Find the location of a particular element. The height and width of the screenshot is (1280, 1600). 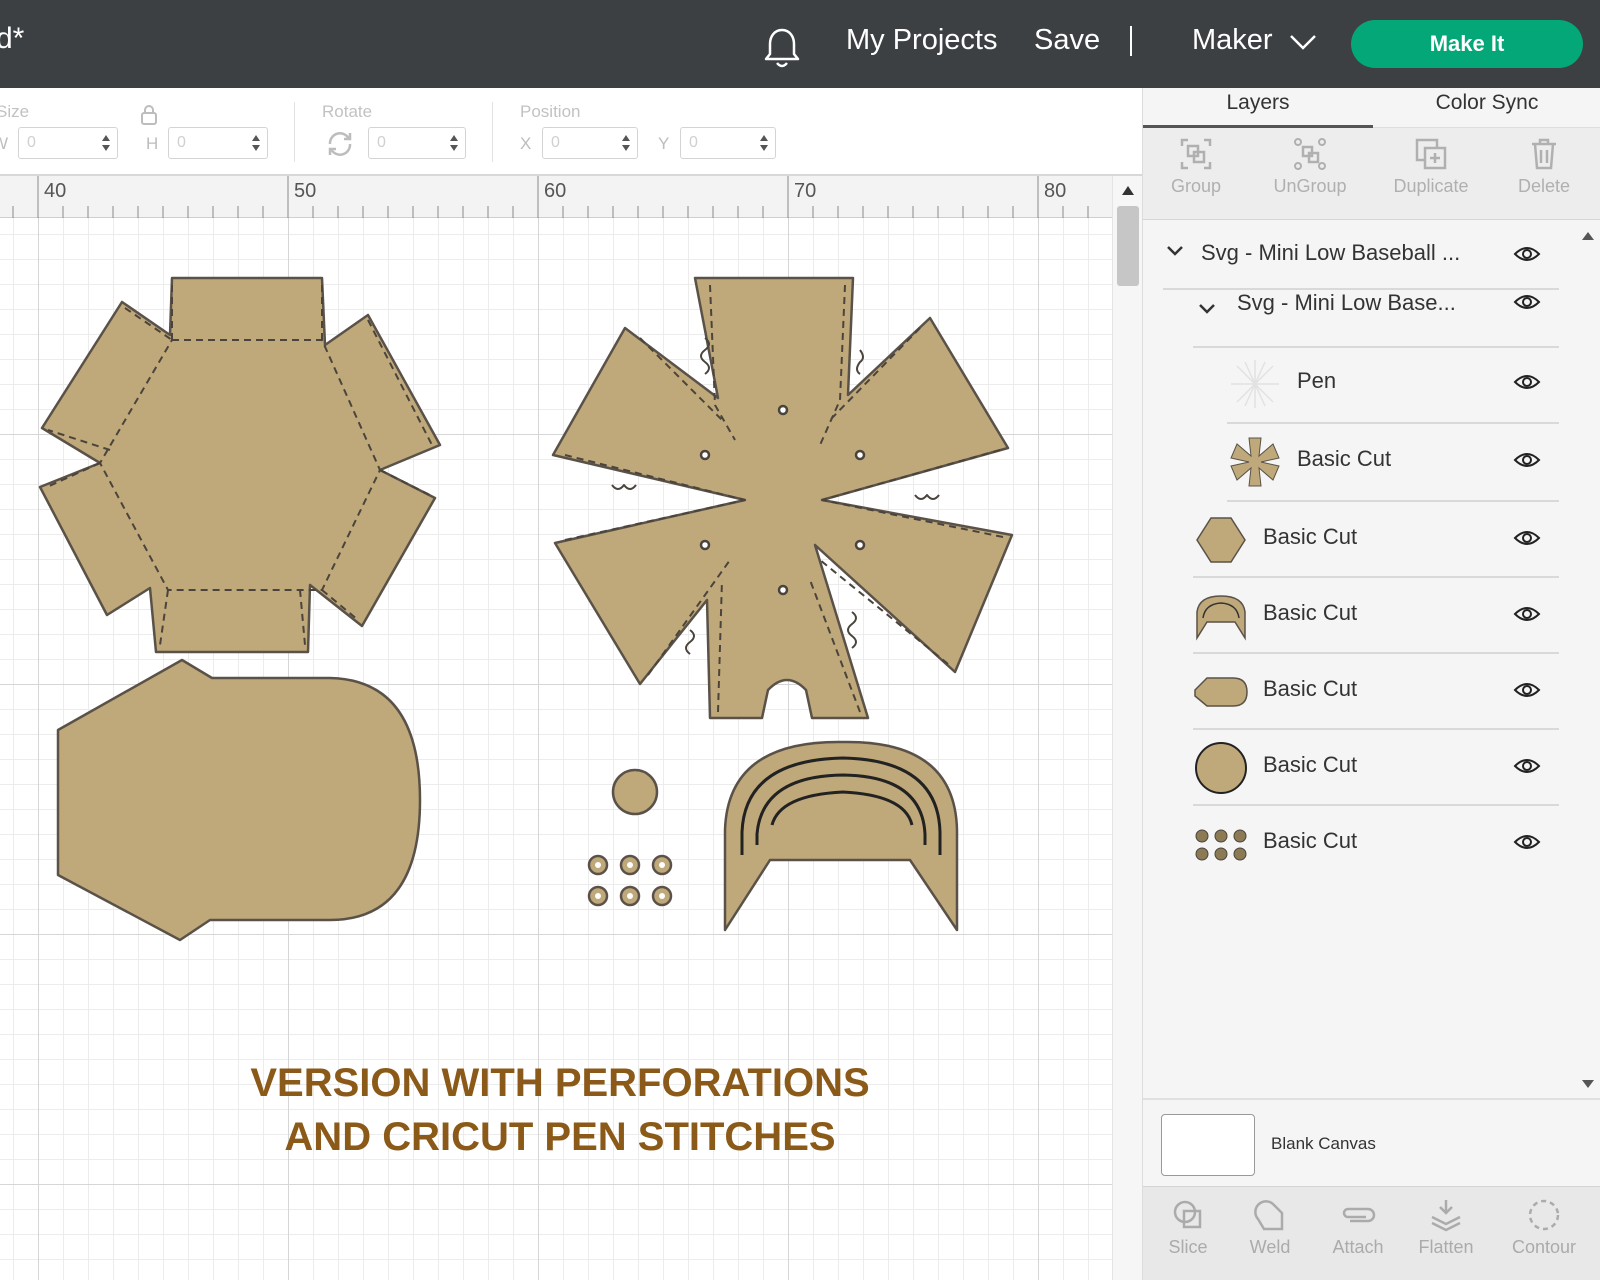

my-projects-link: My Projects is located at coordinates (921, 40).